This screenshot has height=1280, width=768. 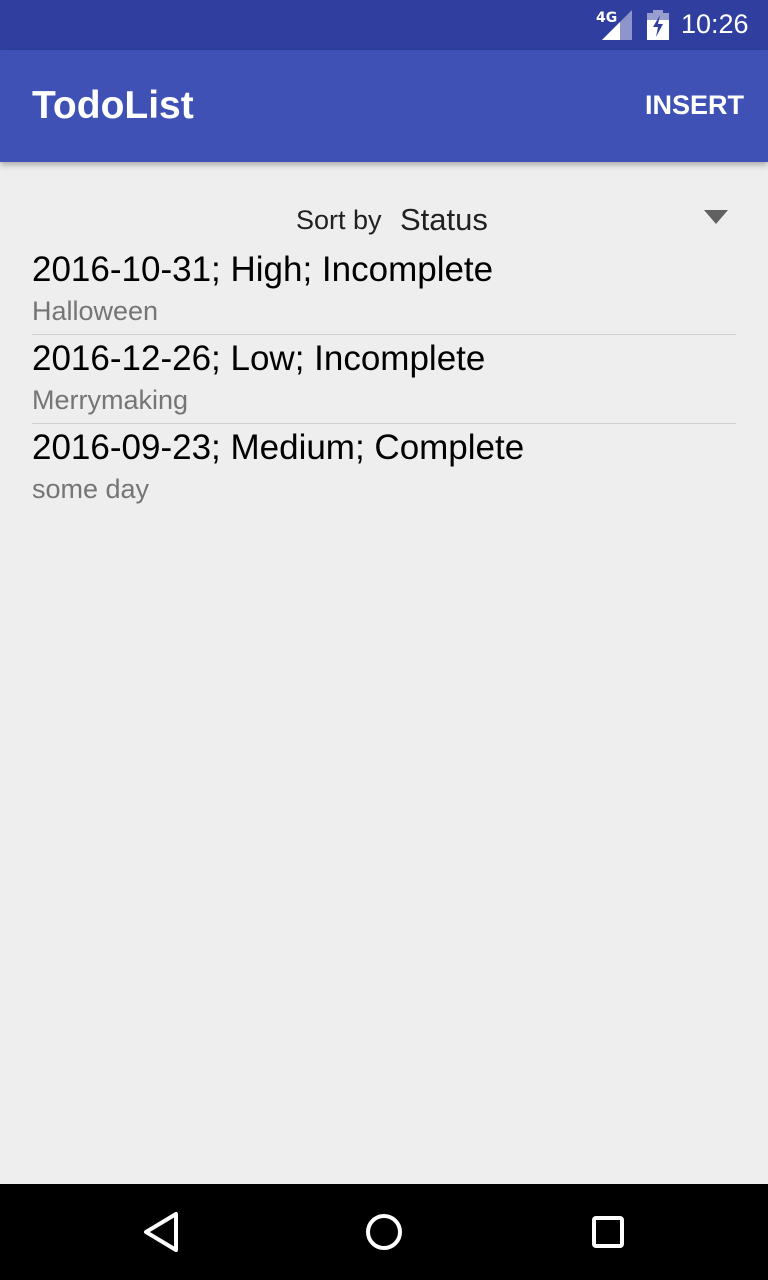 What do you see at coordinates (716, 217) in the screenshot?
I see `dropdown-arrow-icon` at bounding box center [716, 217].